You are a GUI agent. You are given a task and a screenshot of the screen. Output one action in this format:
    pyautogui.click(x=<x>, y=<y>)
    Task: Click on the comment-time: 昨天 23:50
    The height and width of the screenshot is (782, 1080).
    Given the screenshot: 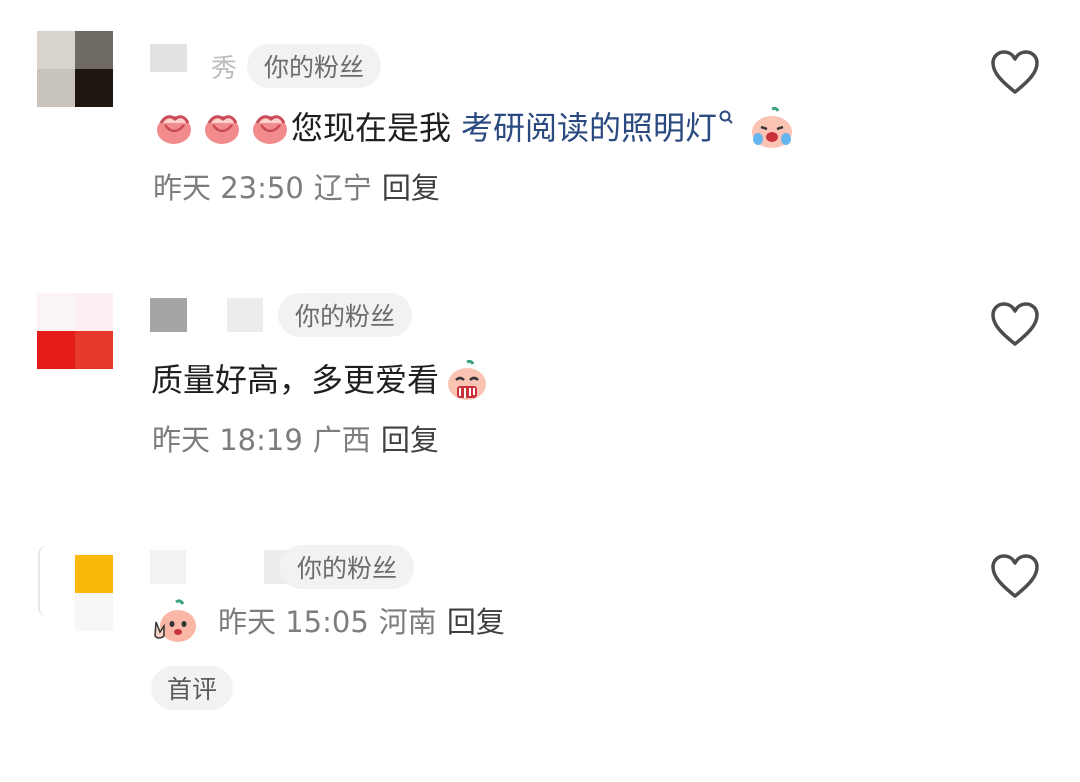 What is the action you would take?
    pyautogui.click(x=228, y=188)
    